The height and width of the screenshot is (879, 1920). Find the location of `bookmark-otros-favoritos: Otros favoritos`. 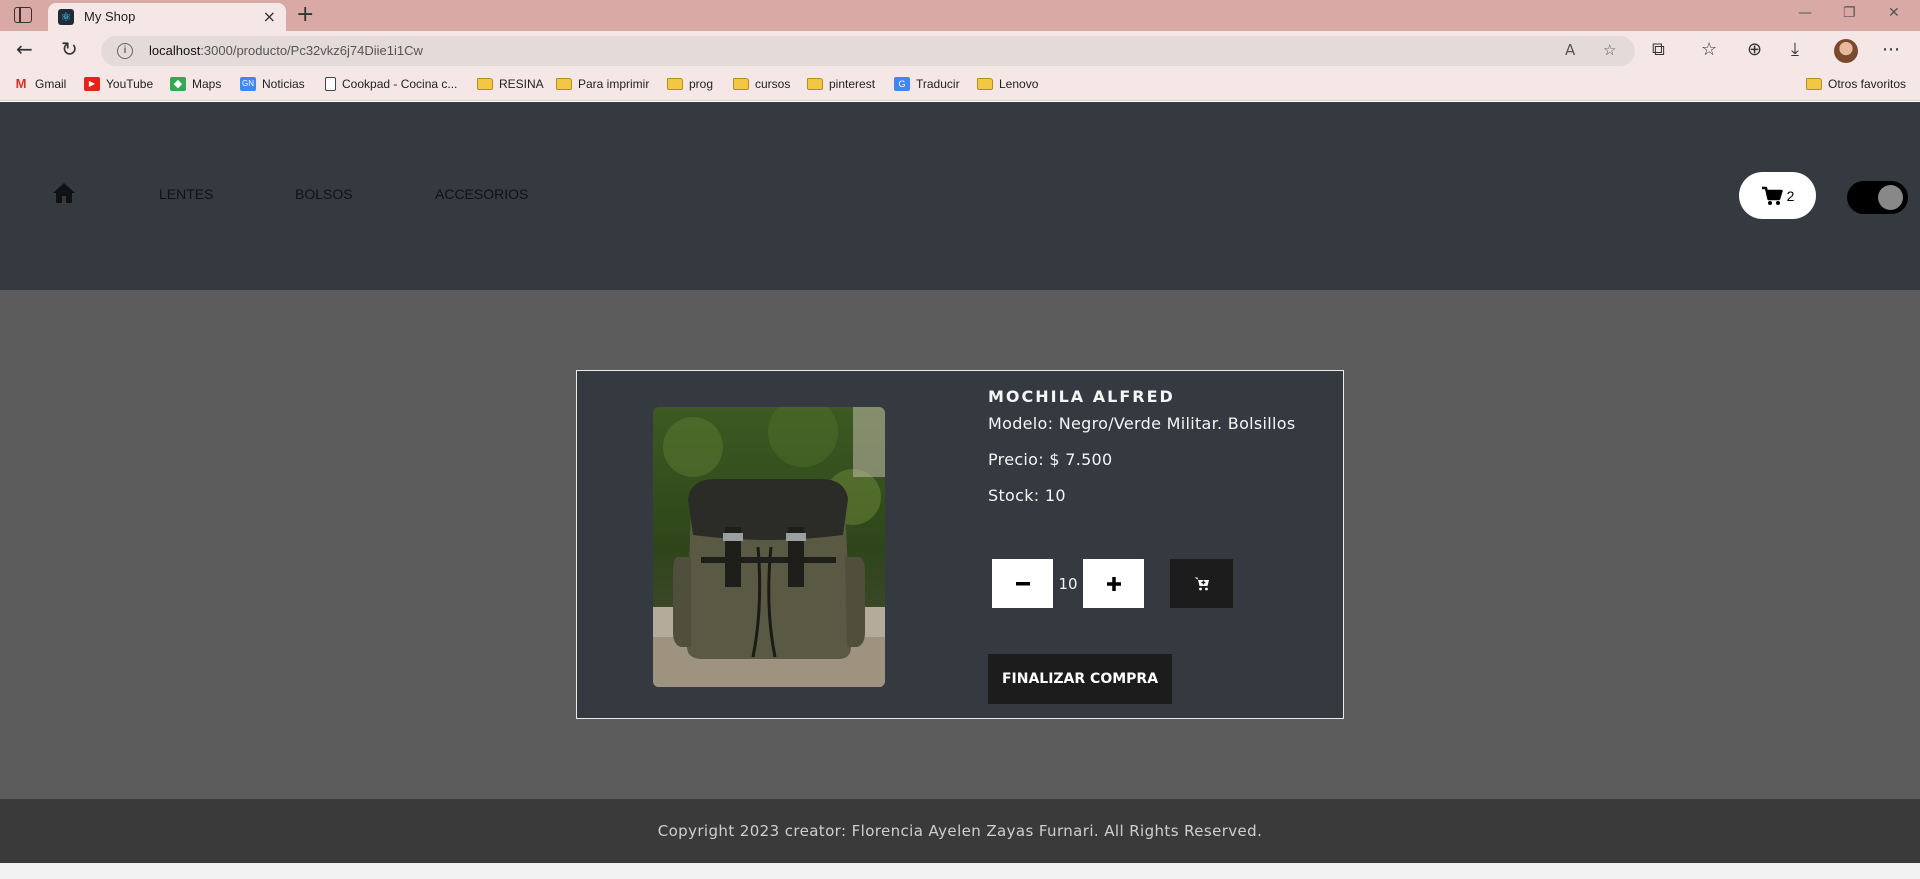

bookmark-otros-favoritos: Otros favoritos is located at coordinates (1856, 84).